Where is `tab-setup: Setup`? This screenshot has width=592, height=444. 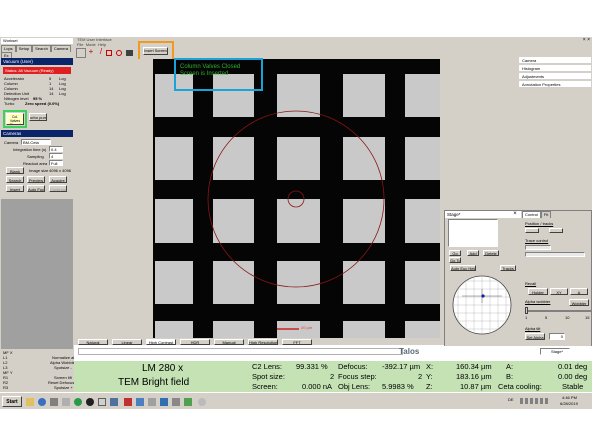 tab-setup: Setup is located at coordinates (24, 48).